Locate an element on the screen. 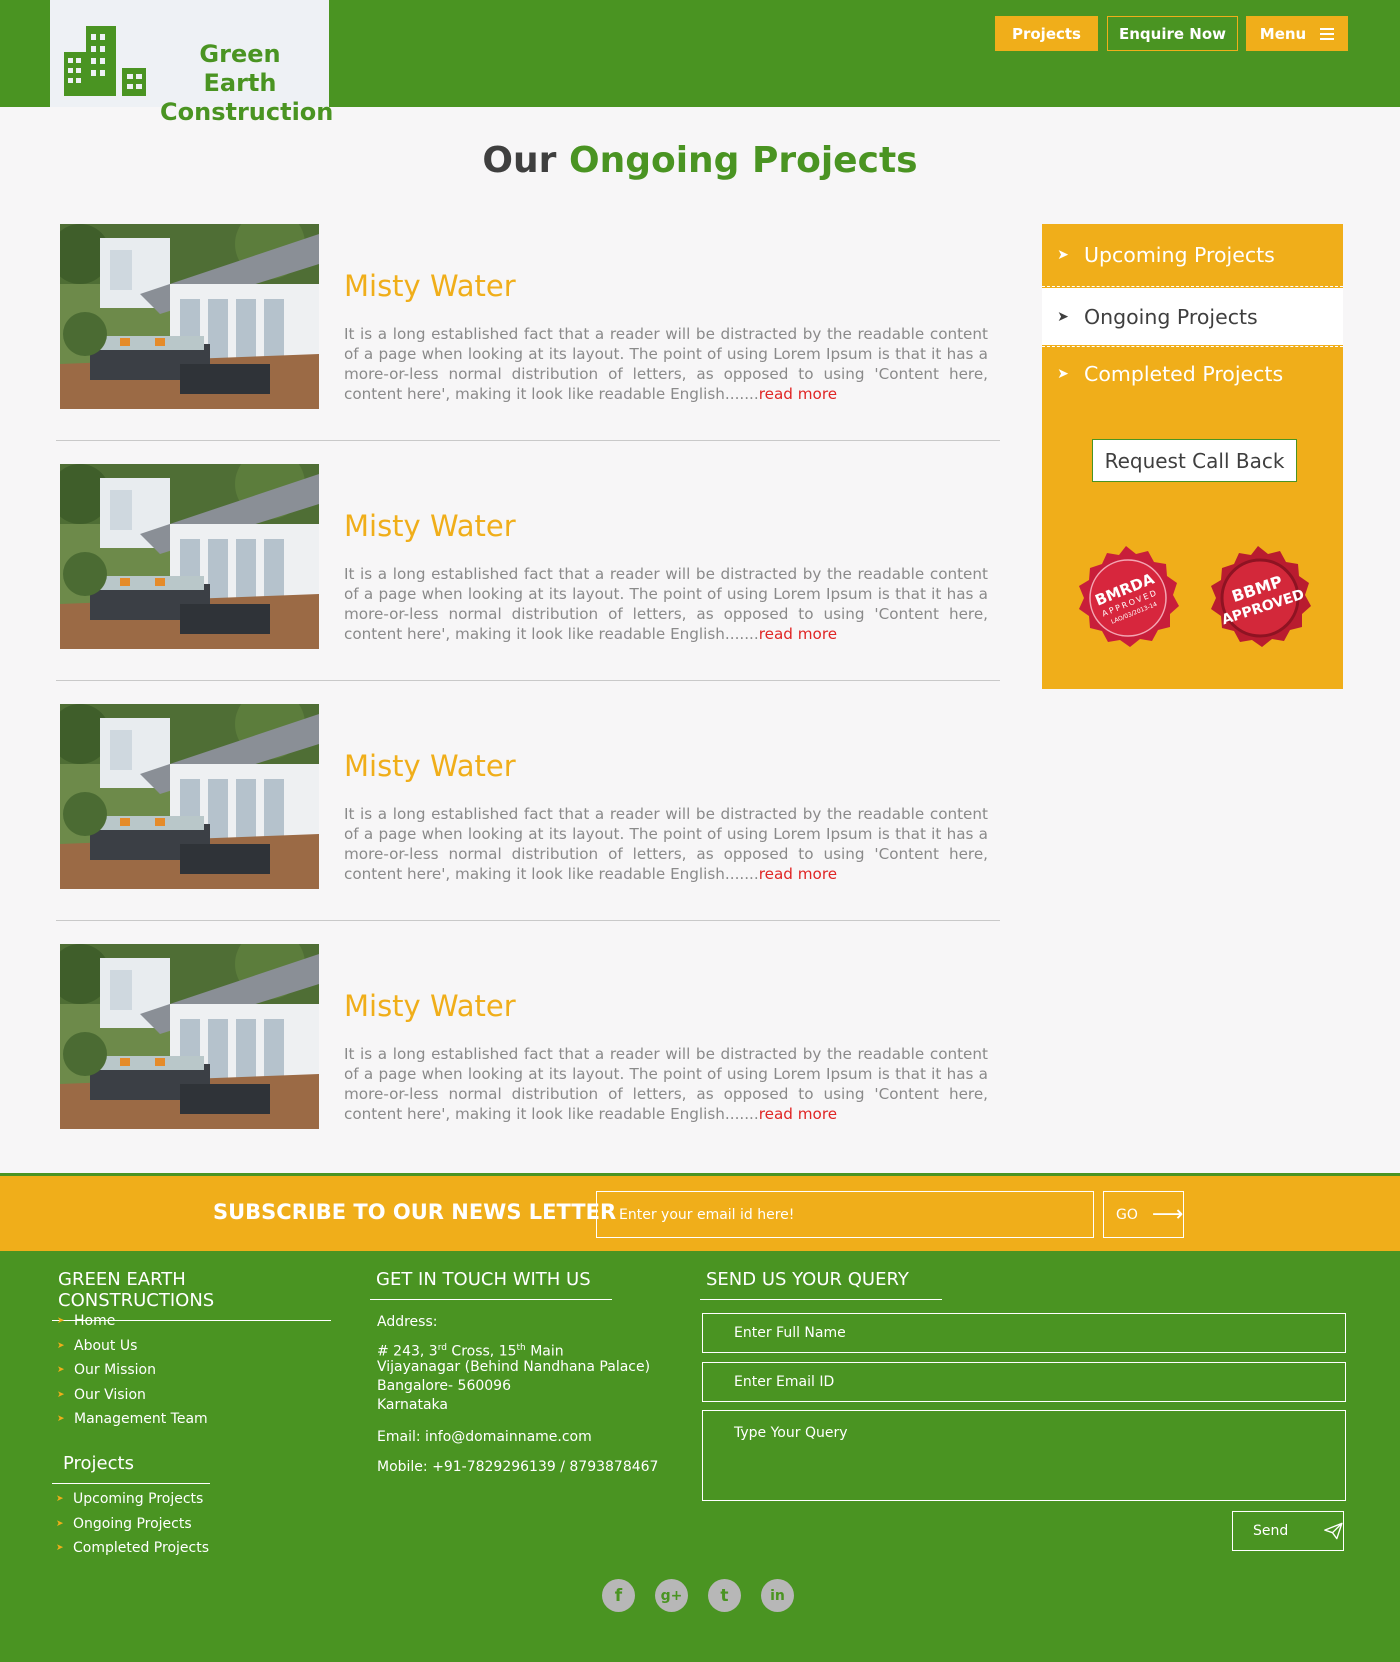 The height and width of the screenshot is (1662, 1400). footer-link-about: ➤ About Us is located at coordinates (132, 1346).